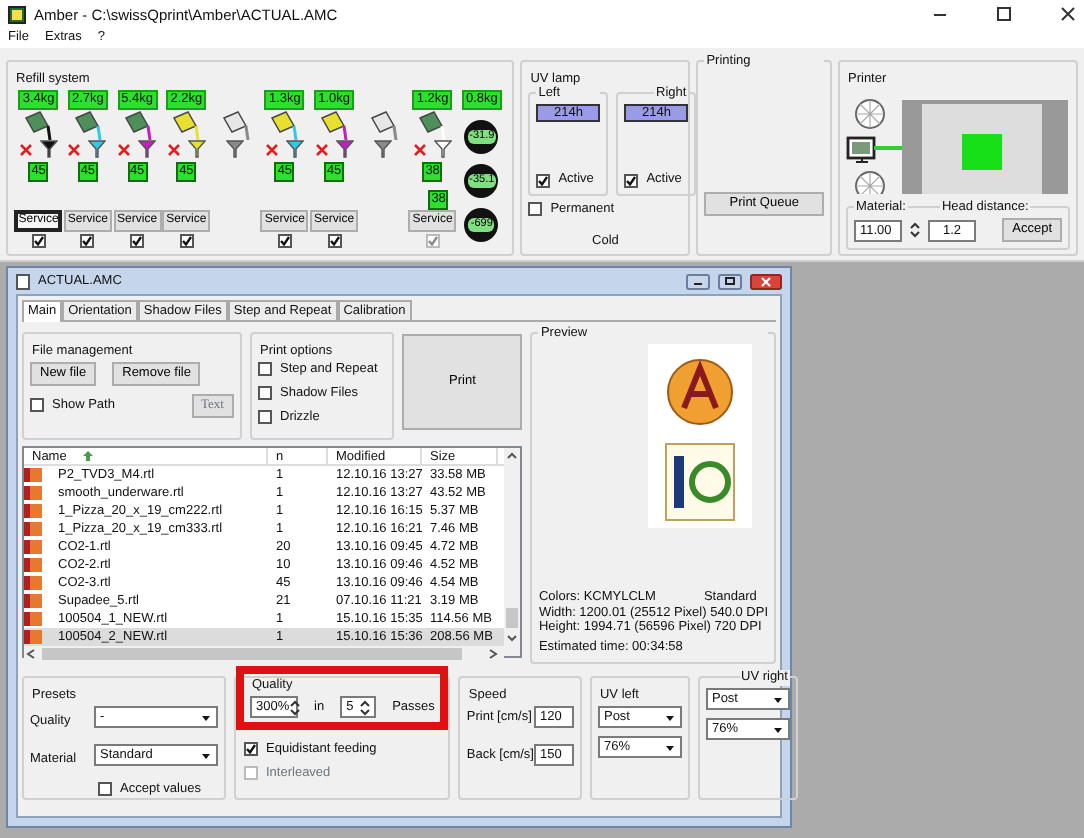 The width and height of the screenshot is (1084, 838). What do you see at coordinates (17, 14) in the screenshot?
I see `app-icon` at bounding box center [17, 14].